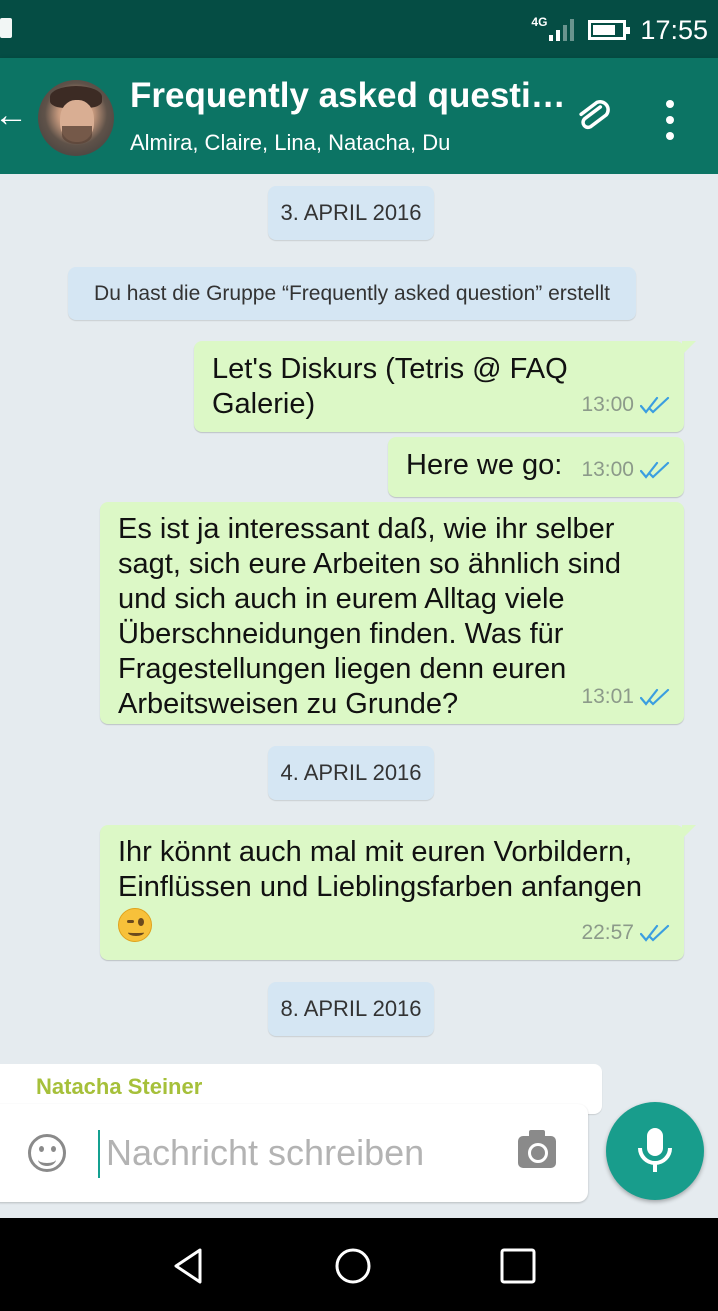 Image resolution: width=718 pixels, height=1311 pixels. What do you see at coordinates (518, 1266) in the screenshot?
I see `nav-recents-icon` at bounding box center [518, 1266].